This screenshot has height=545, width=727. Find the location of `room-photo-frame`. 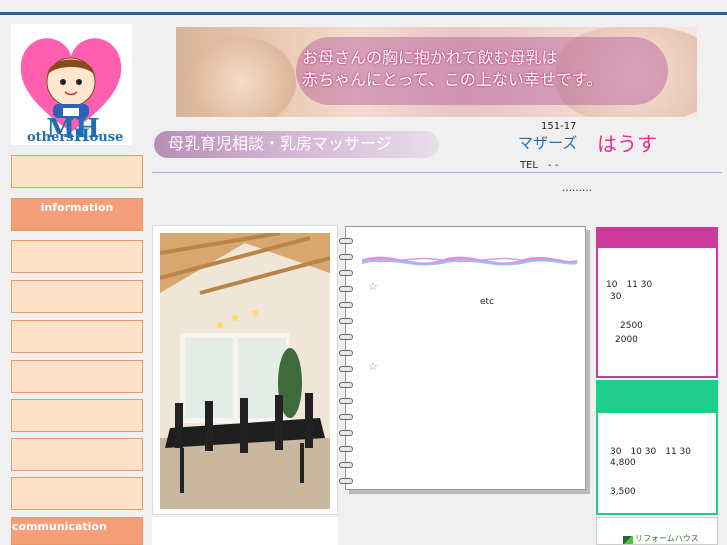

room-photo-frame is located at coordinates (245, 370).